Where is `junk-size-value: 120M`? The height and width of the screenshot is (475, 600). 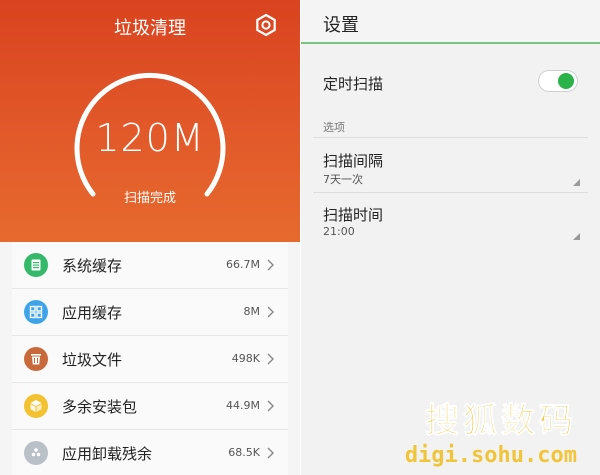 junk-size-value: 120M is located at coordinates (150, 138).